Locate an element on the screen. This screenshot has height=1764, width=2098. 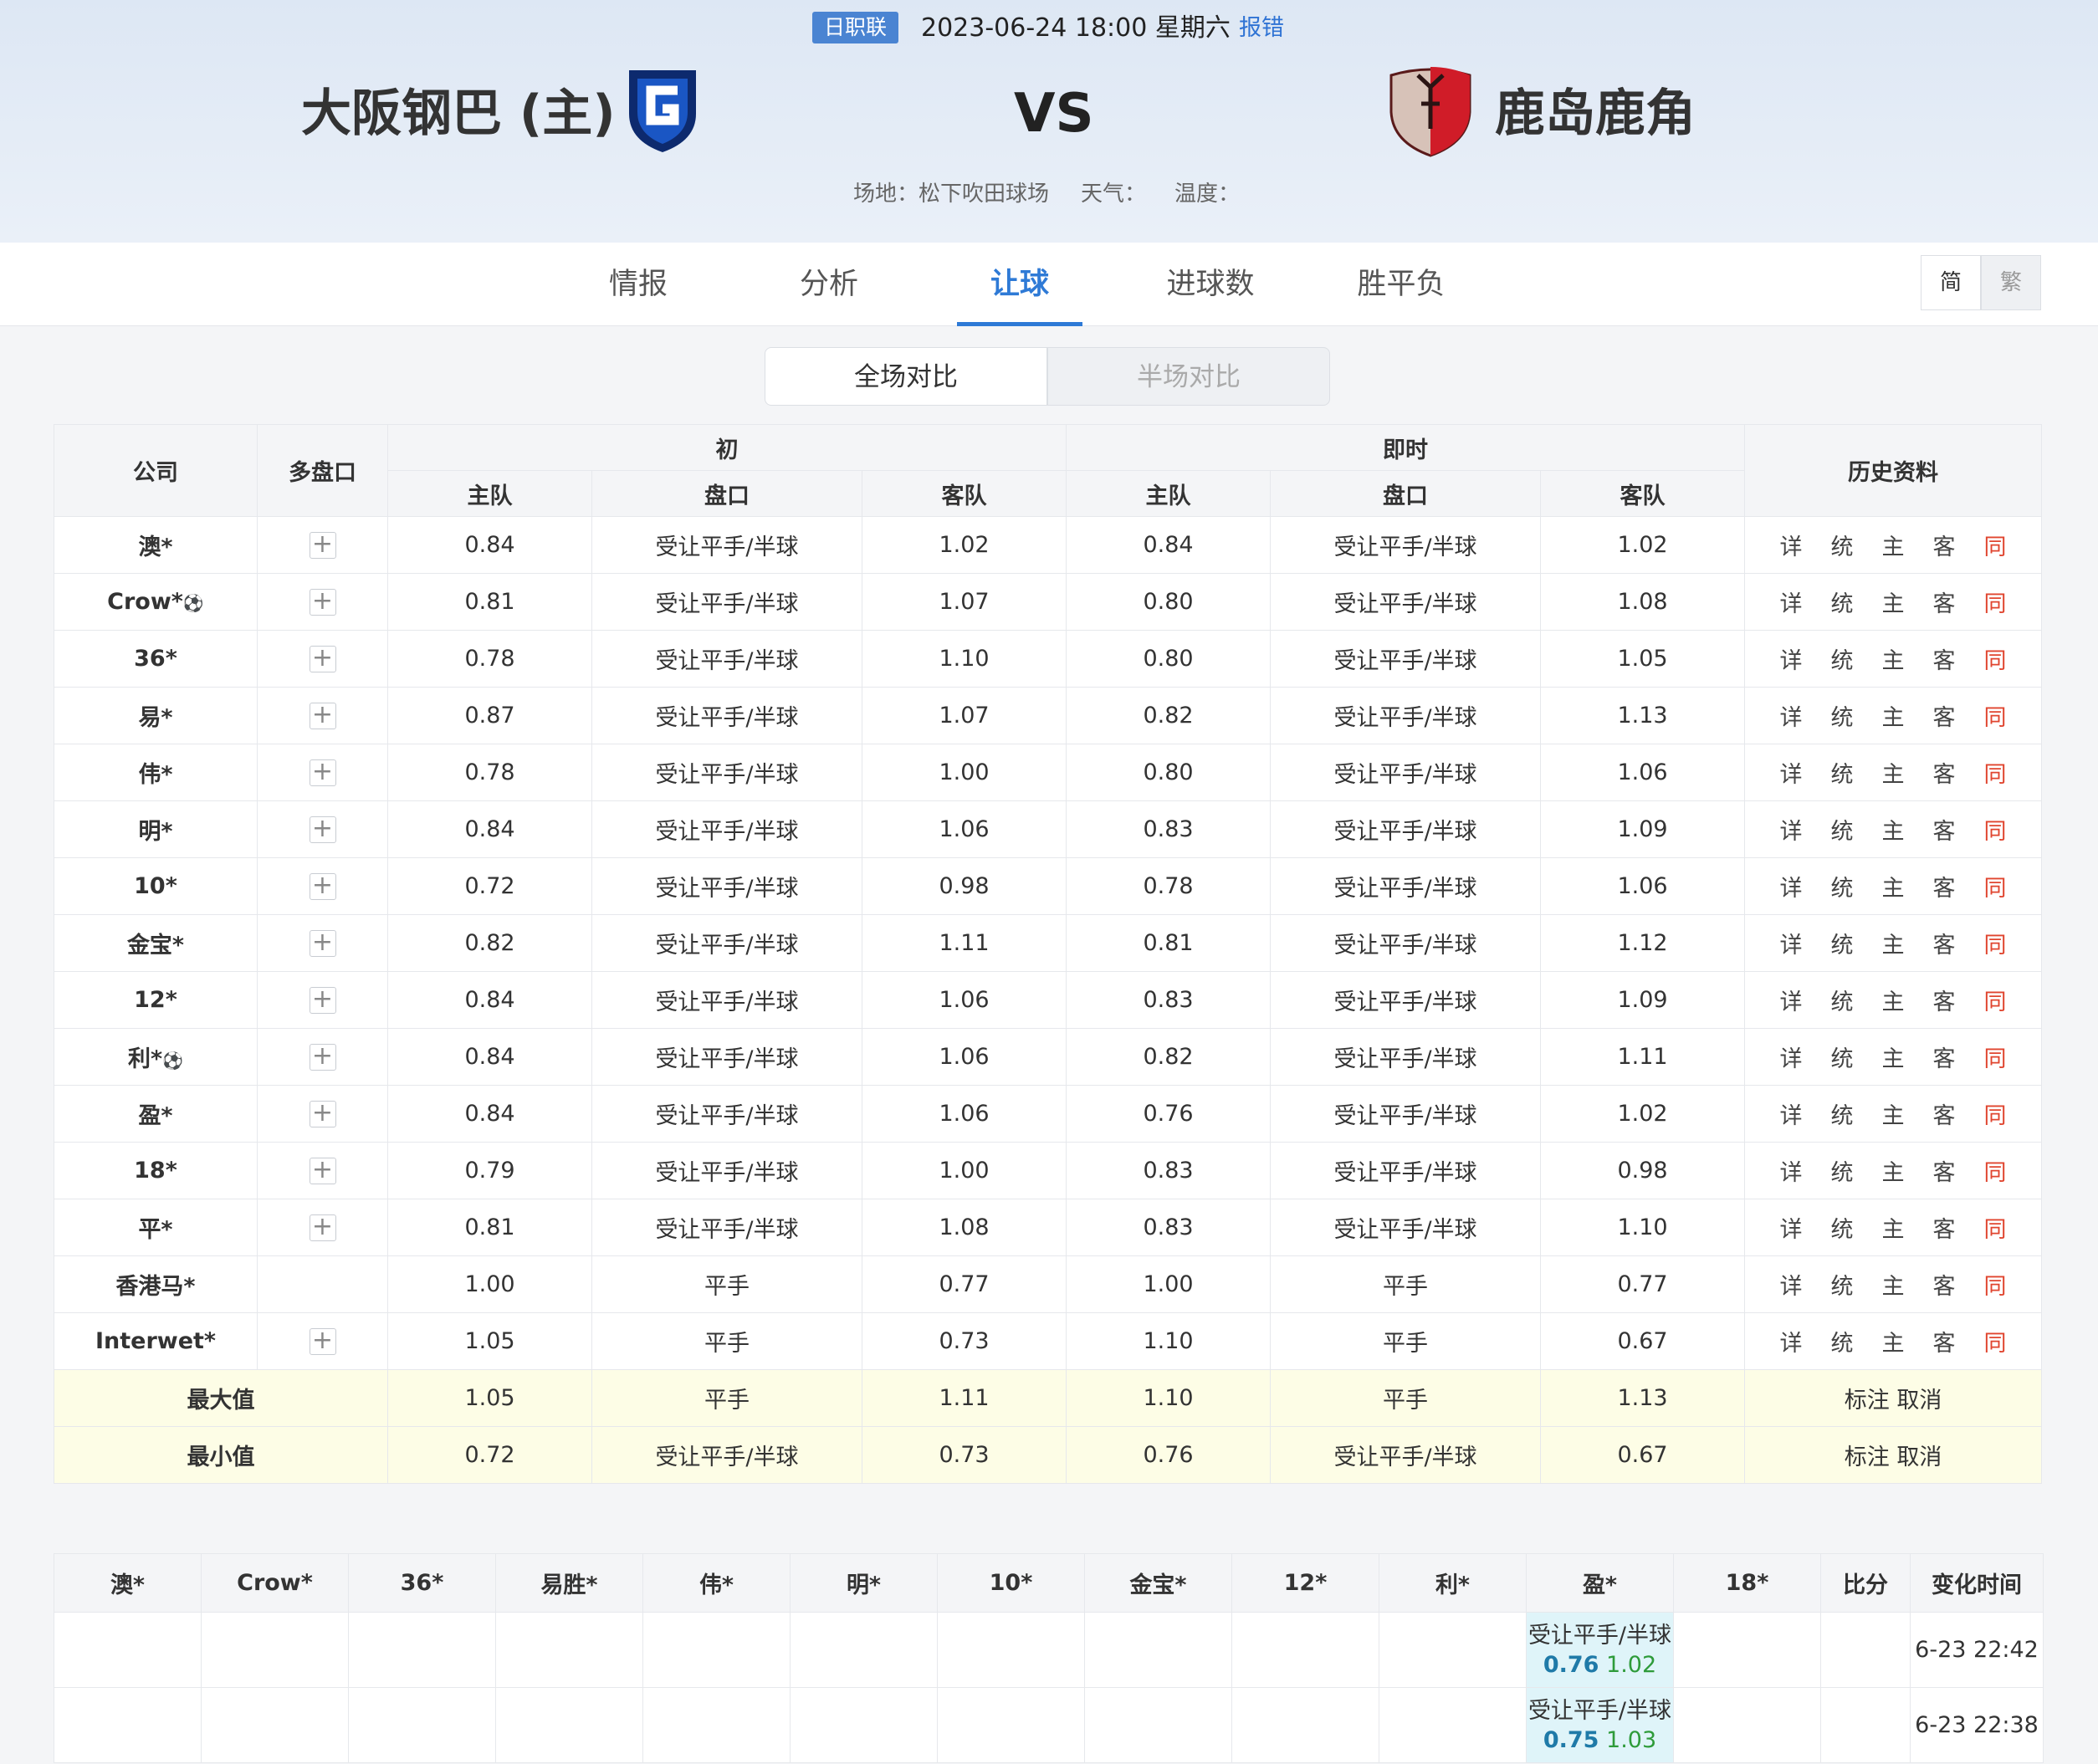
company-name: Crow*⚽ is located at coordinates (156, 602).